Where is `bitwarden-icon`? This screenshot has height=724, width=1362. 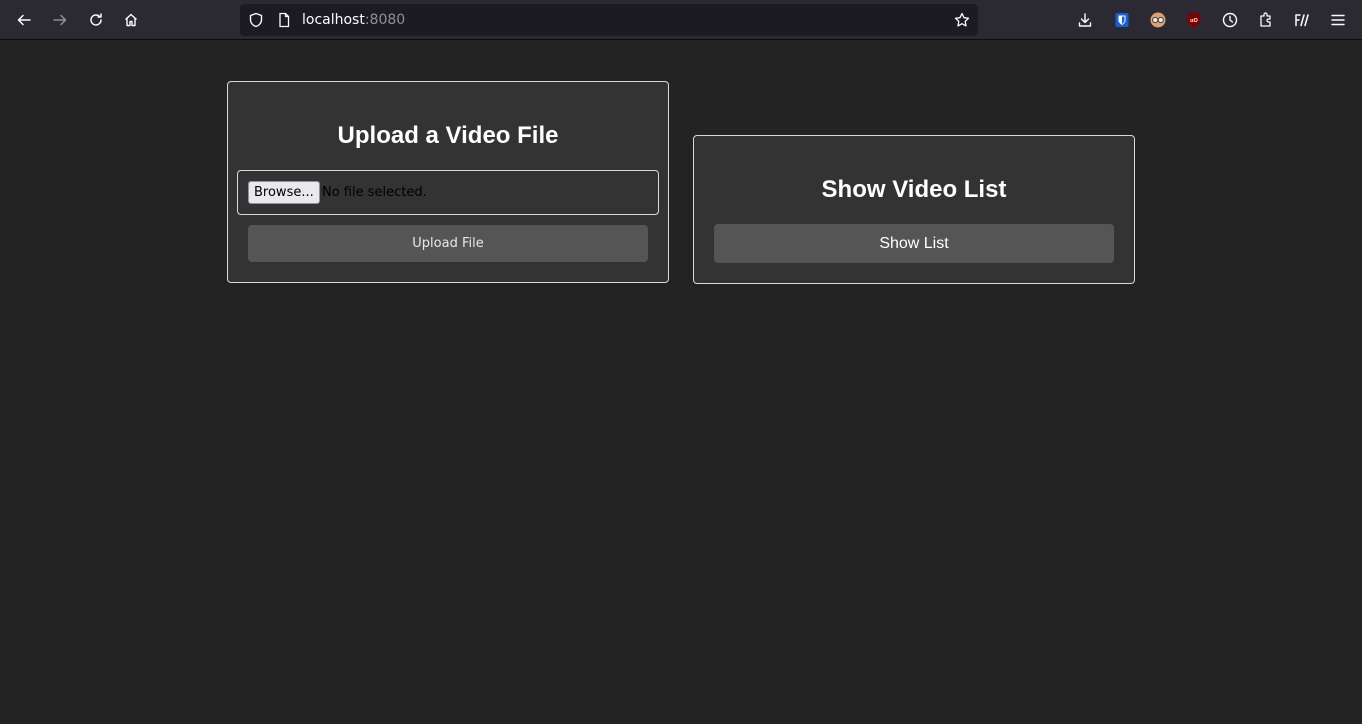 bitwarden-icon is located at coordinates (1122, 20).